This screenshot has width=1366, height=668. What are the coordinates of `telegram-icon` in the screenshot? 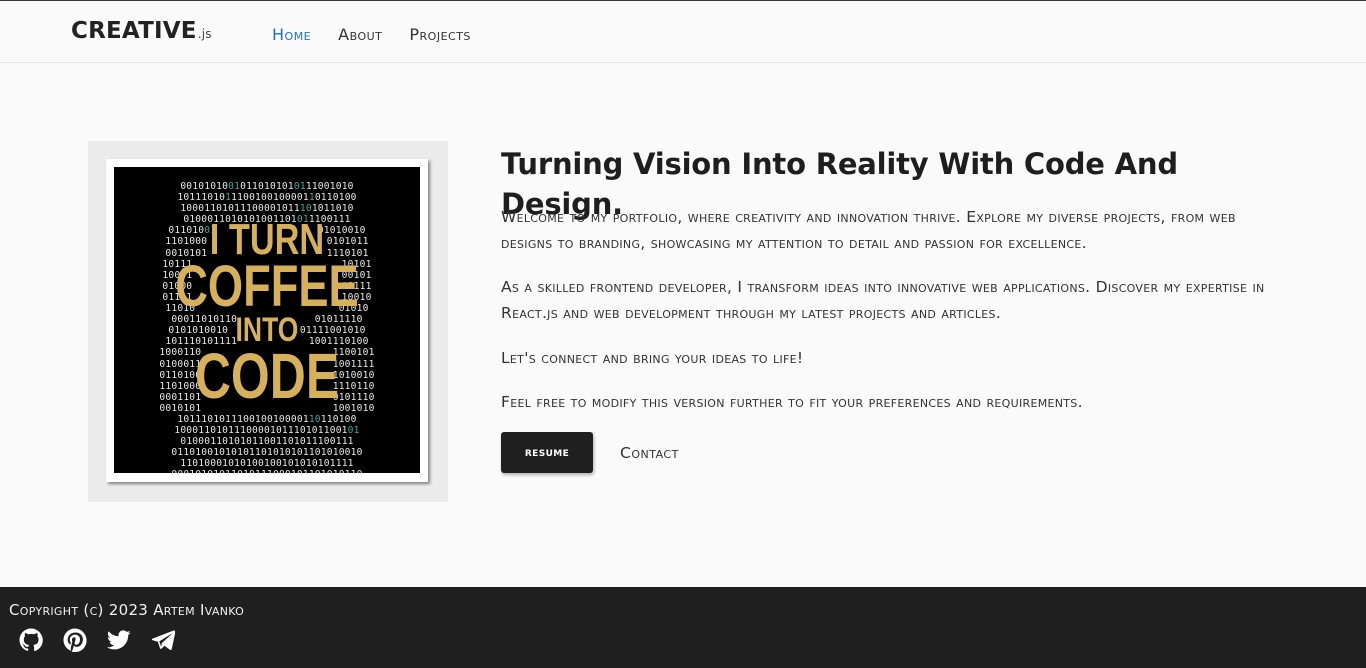 It's located at (163, 640).